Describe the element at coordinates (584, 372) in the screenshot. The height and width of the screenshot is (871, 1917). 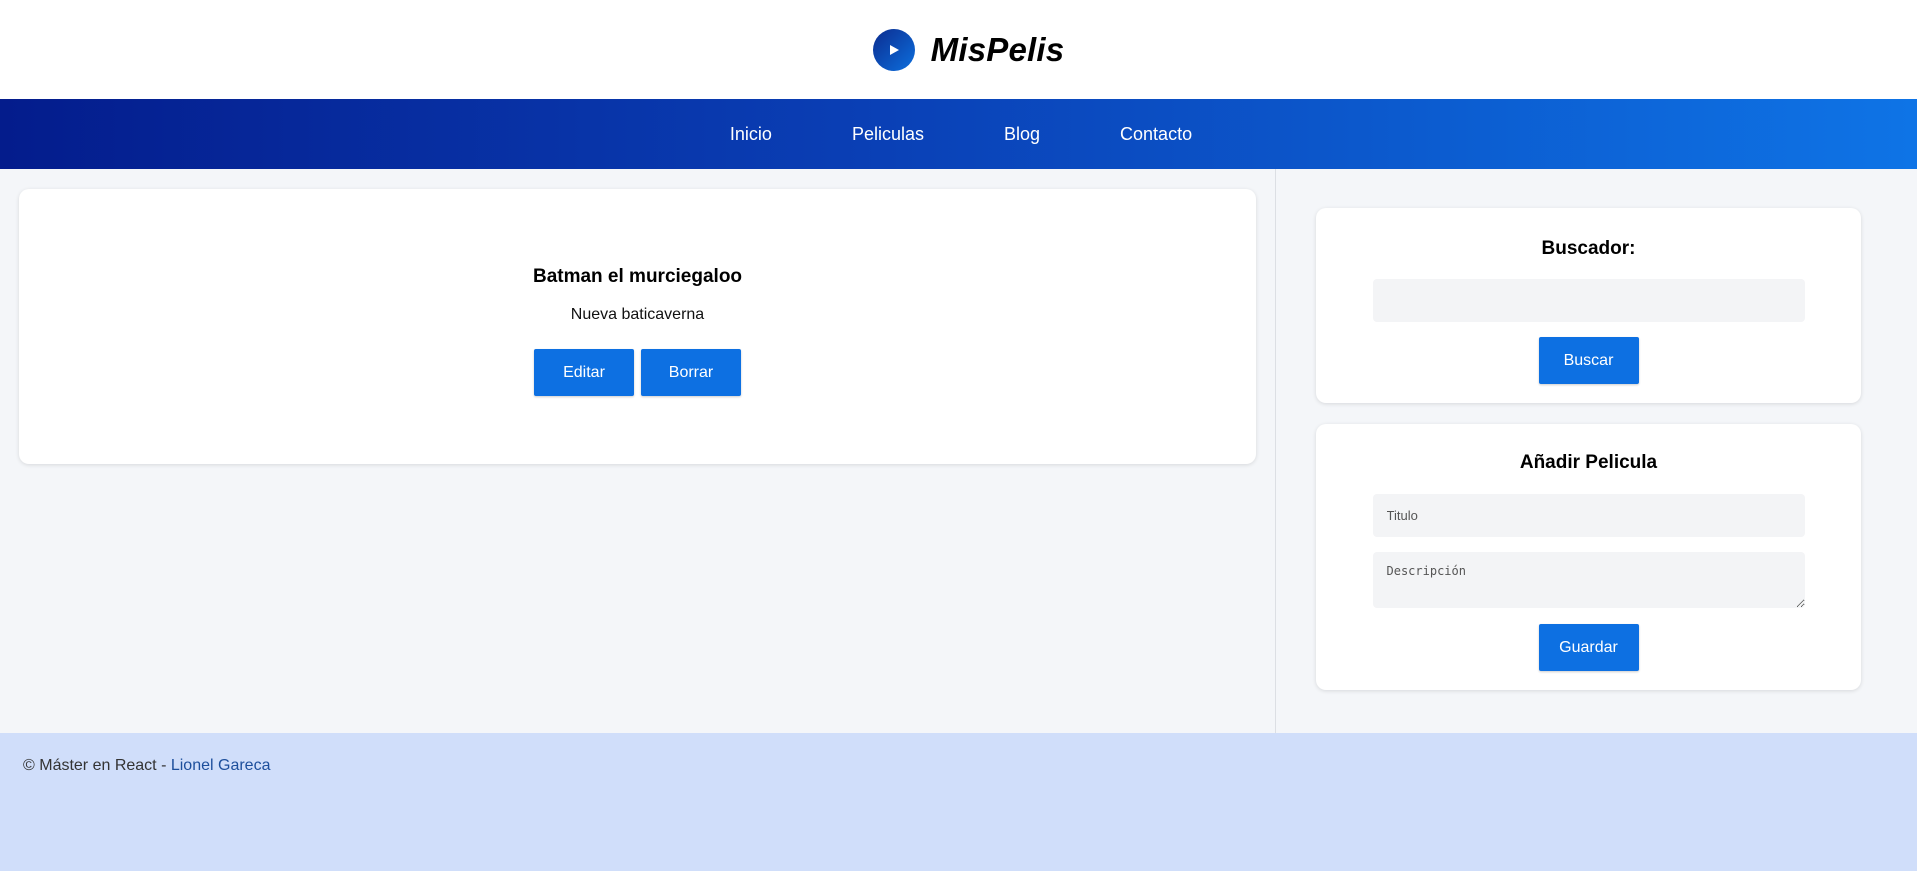
I see `edit-button: Editar` at that location.